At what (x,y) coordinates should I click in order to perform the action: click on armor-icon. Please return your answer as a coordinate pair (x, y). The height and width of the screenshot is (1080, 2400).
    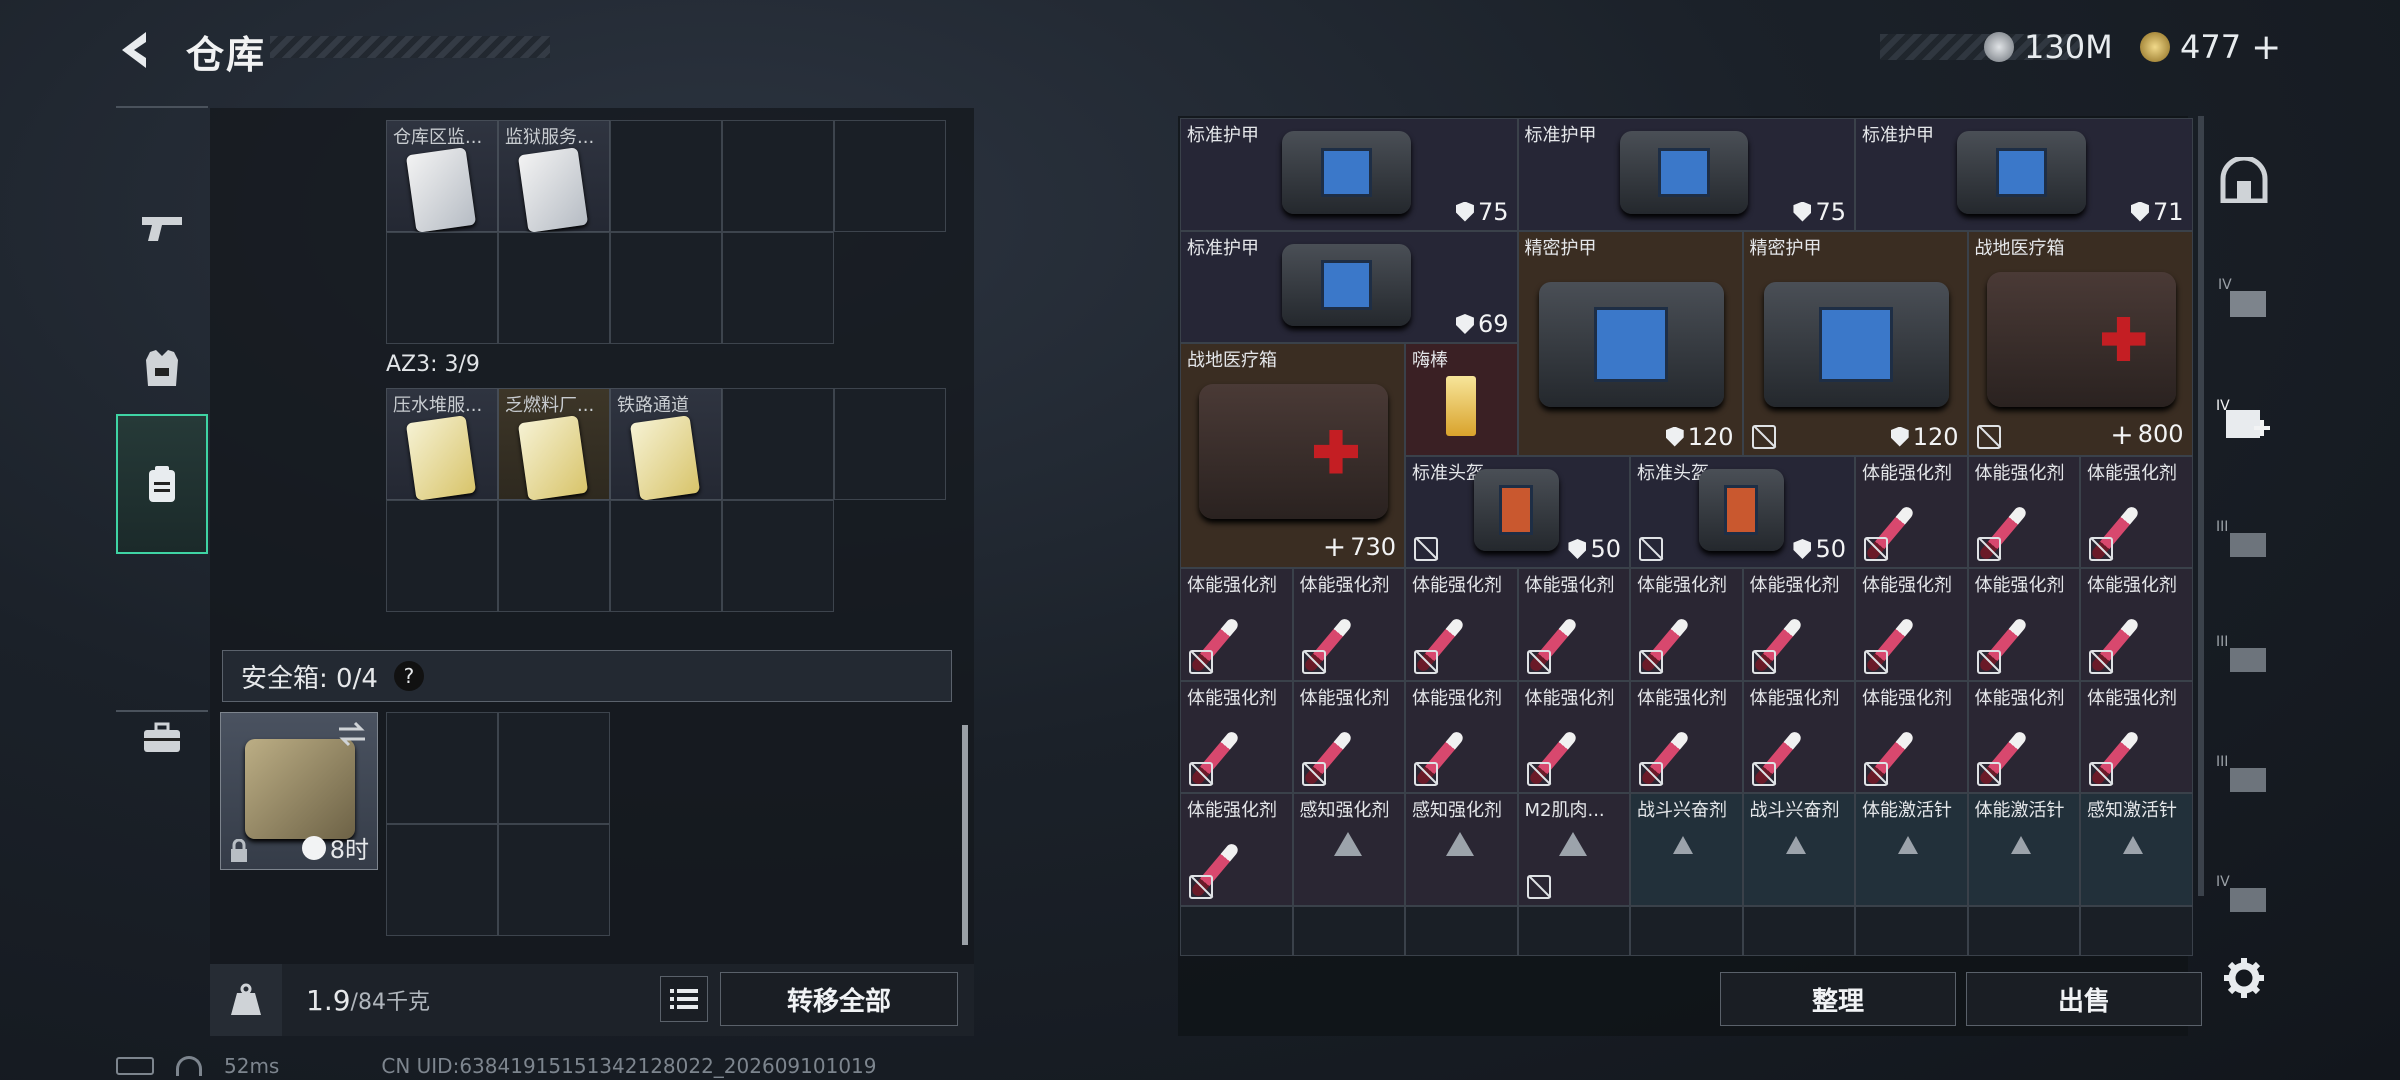
    Looking at the image, I should click on (1856, 344).